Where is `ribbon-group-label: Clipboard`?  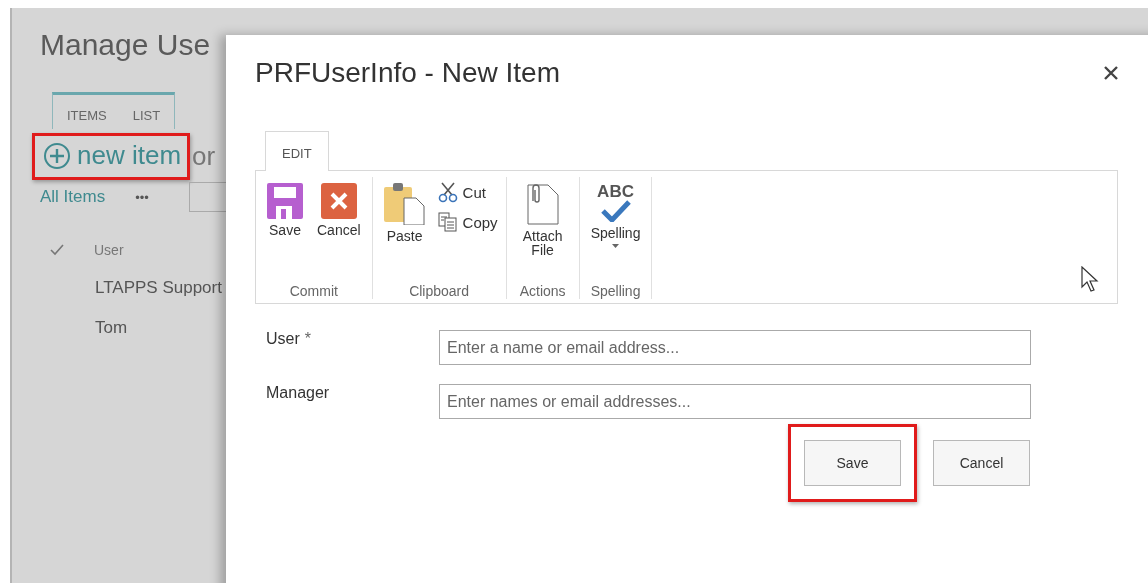
ribbon-group-label: Clipboard is located at coordinates (439, 291).